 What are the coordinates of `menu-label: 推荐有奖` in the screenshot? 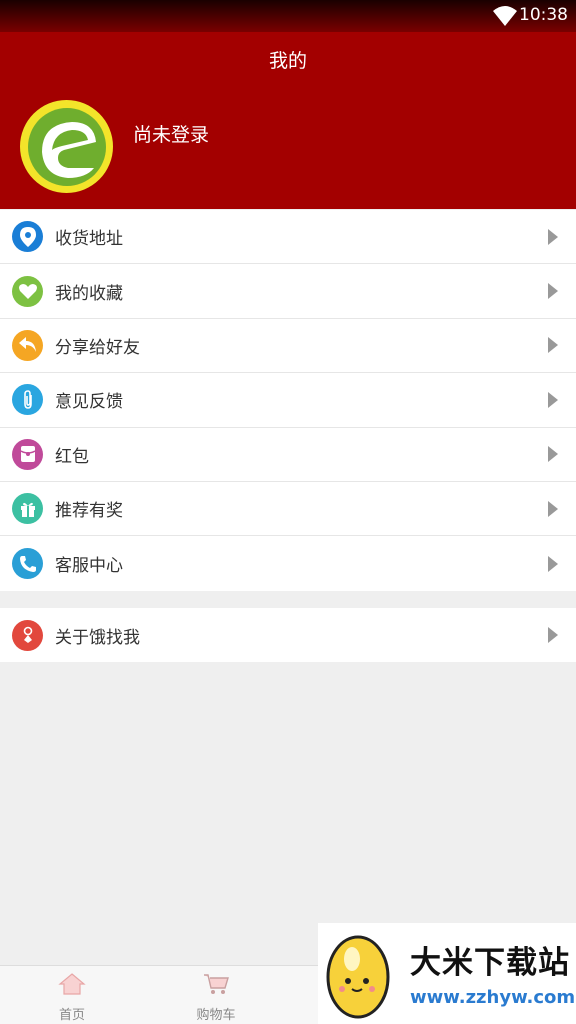 It's located at (89, 511).